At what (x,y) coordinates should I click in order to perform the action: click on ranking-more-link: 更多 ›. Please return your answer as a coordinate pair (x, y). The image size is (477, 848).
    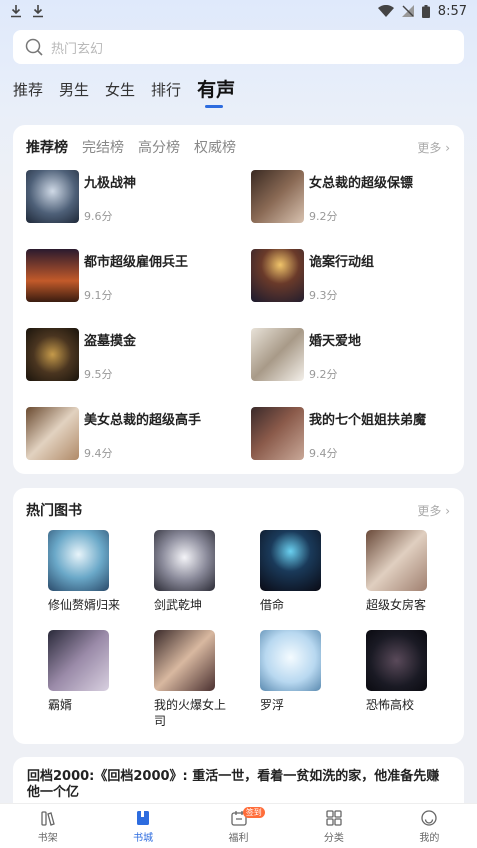
    Looking at the image, I should click on (433, 147).